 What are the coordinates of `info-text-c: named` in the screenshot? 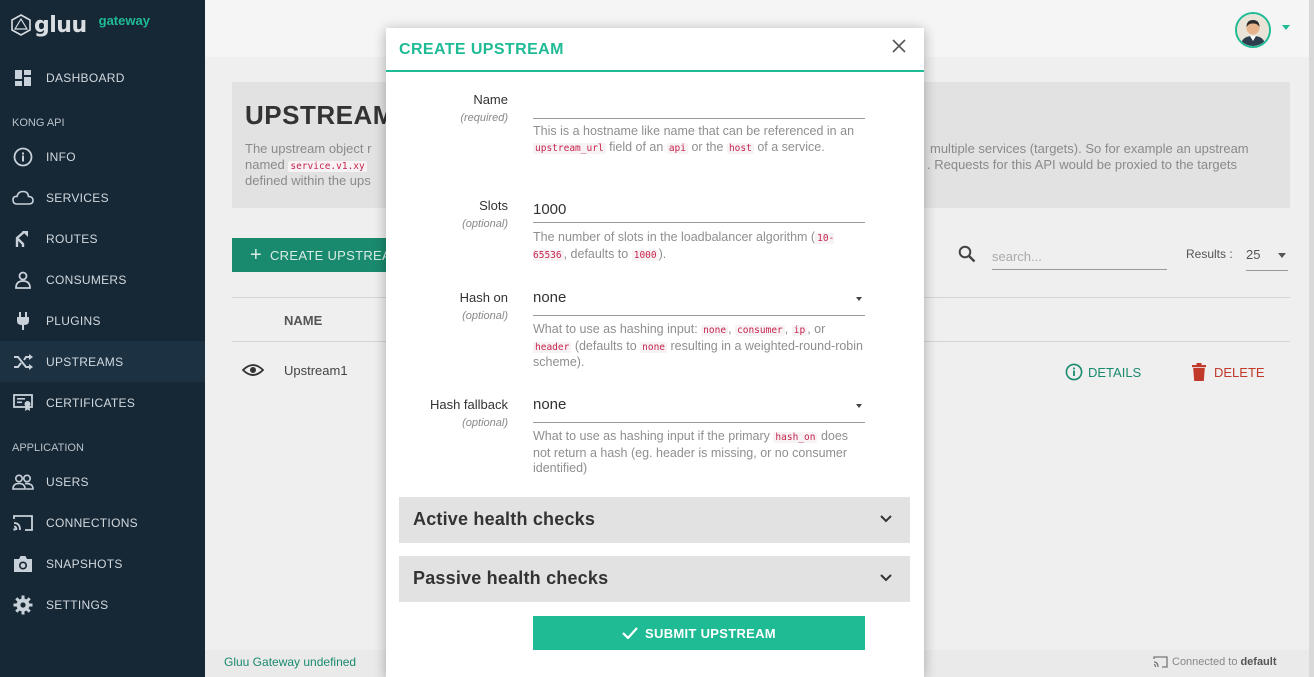 It's located at (265, 164).